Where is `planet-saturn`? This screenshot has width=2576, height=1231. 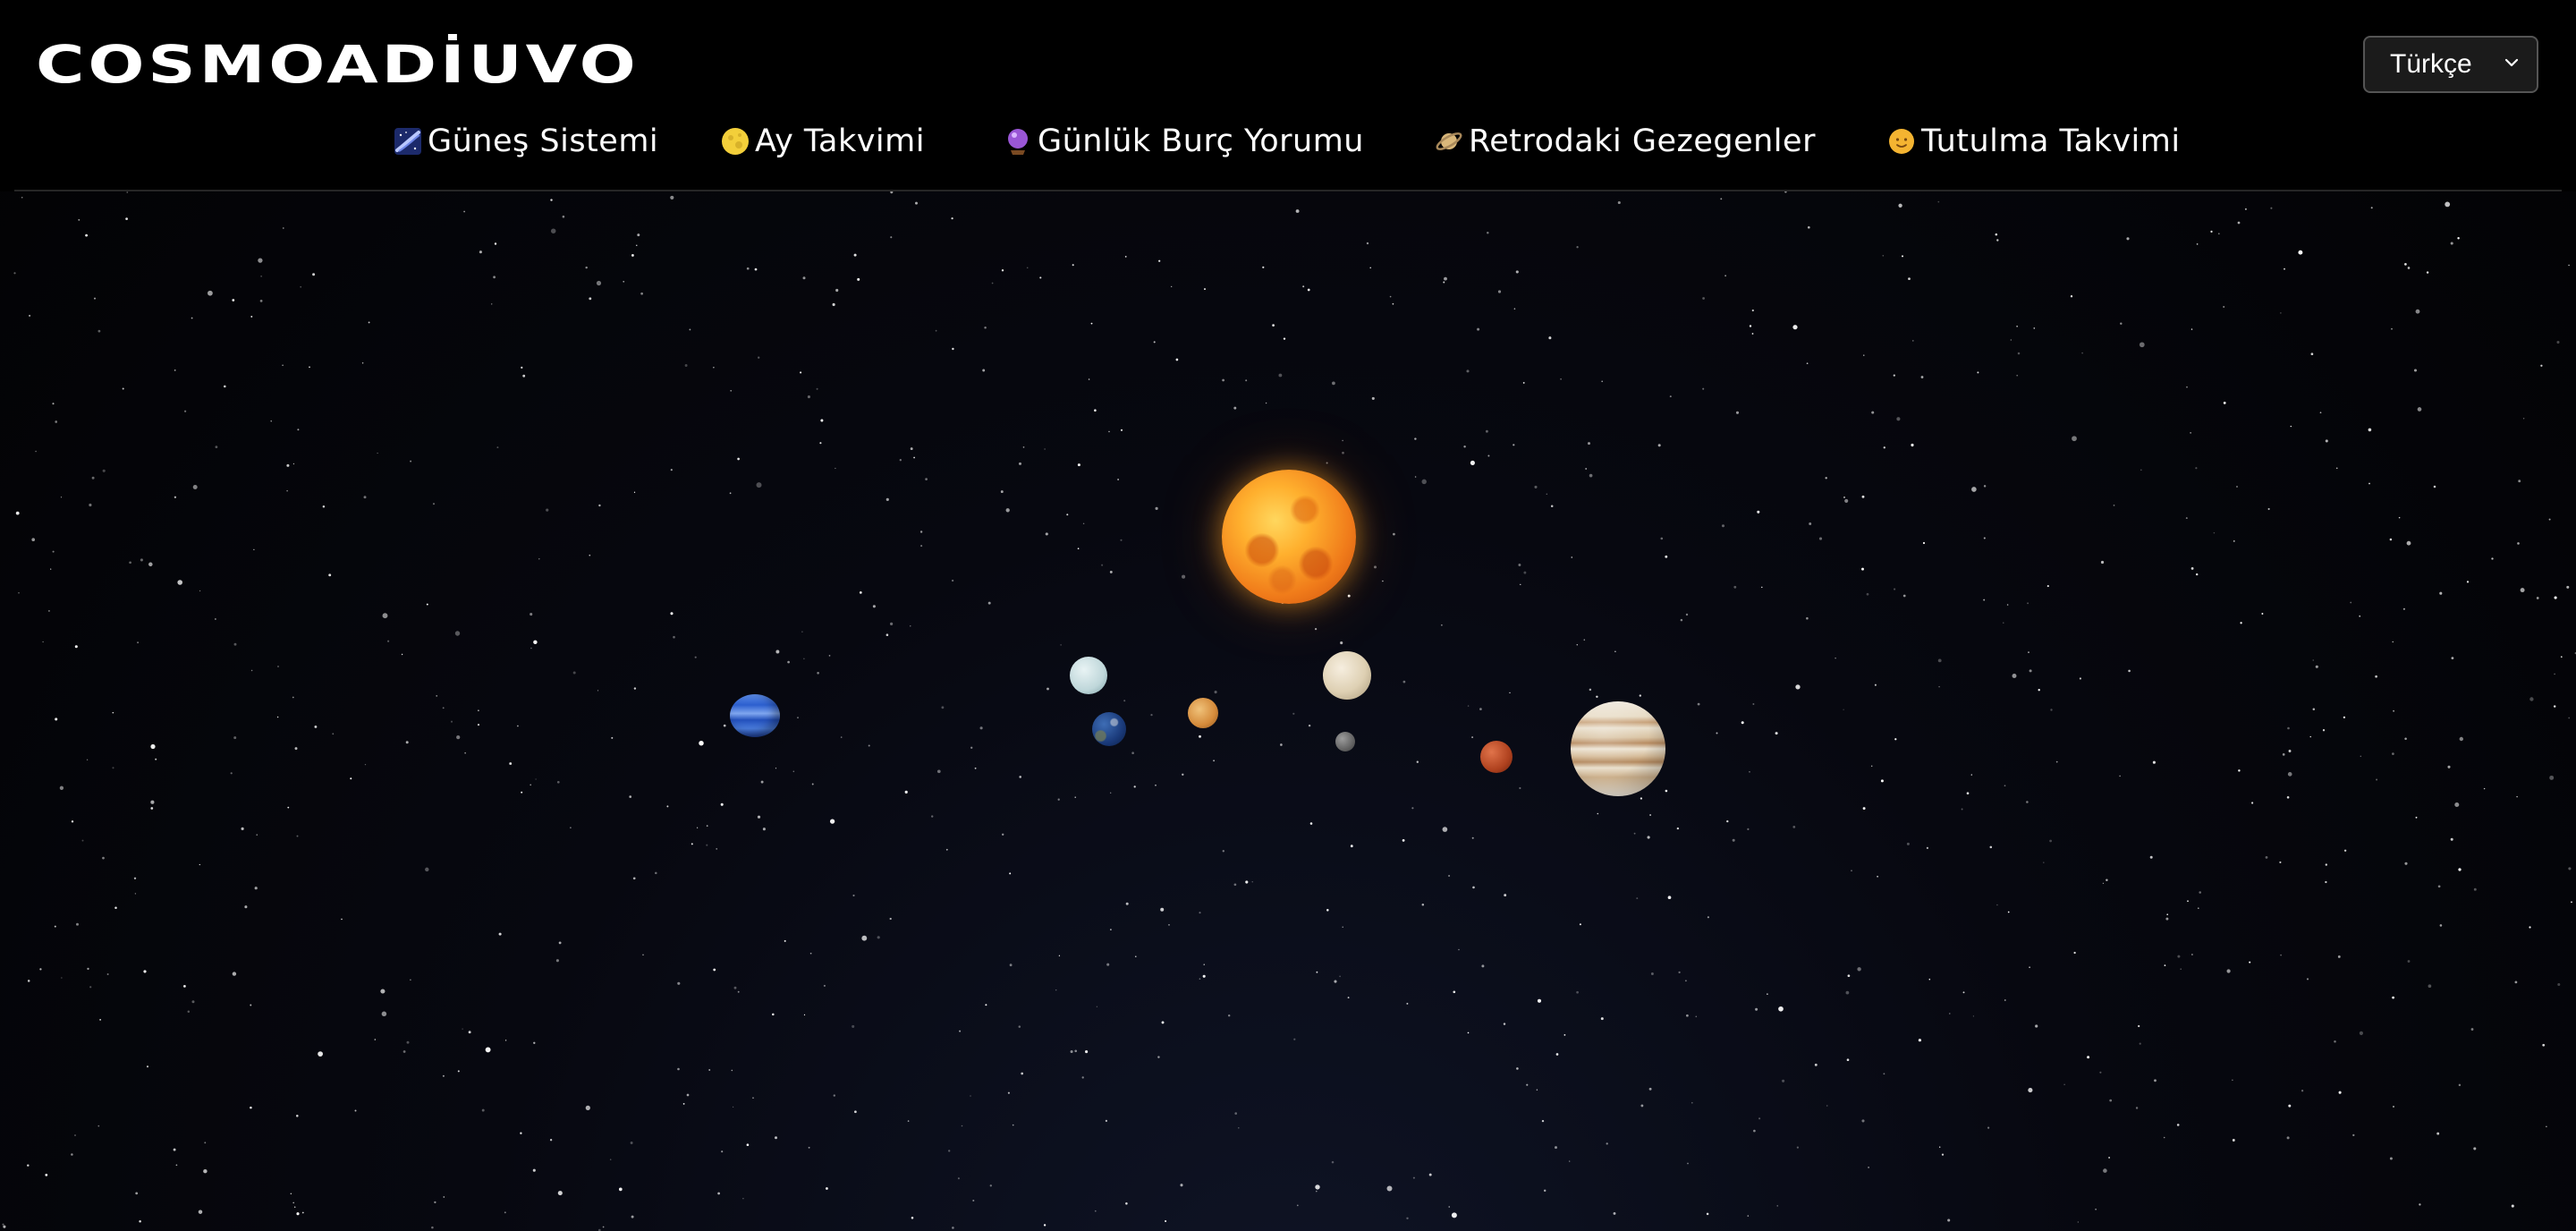
planet-saturn is located at coordinates (1203, 713).